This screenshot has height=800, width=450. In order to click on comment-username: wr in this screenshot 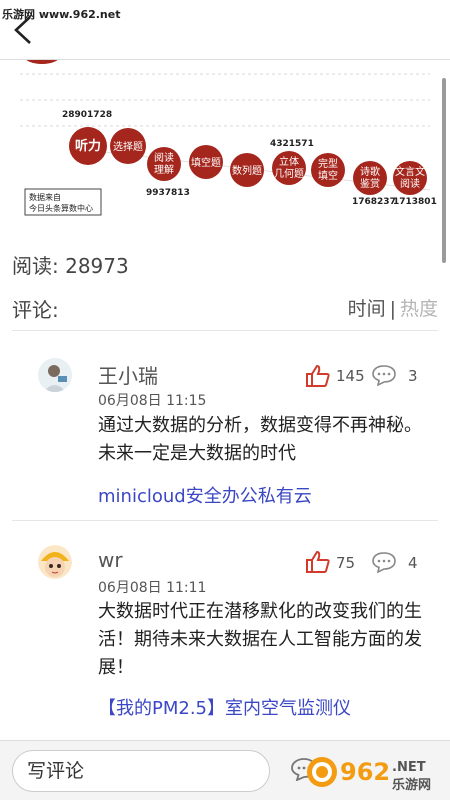, I will do `click(110, 560)`.